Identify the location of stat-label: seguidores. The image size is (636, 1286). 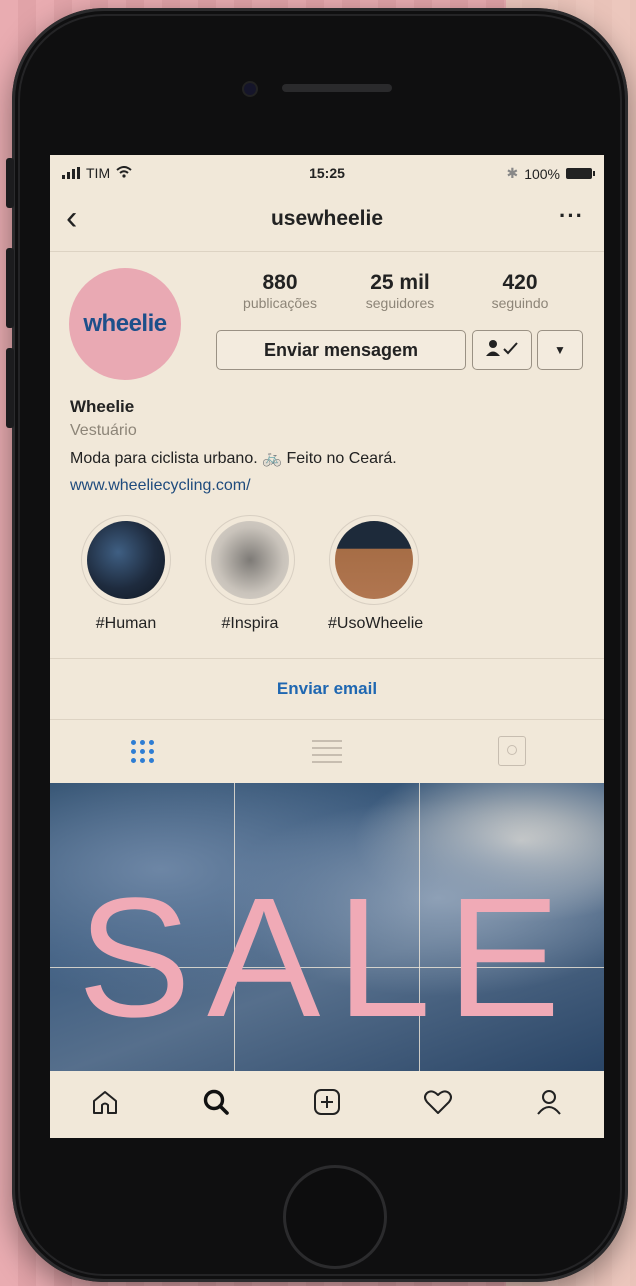
(400, 303).